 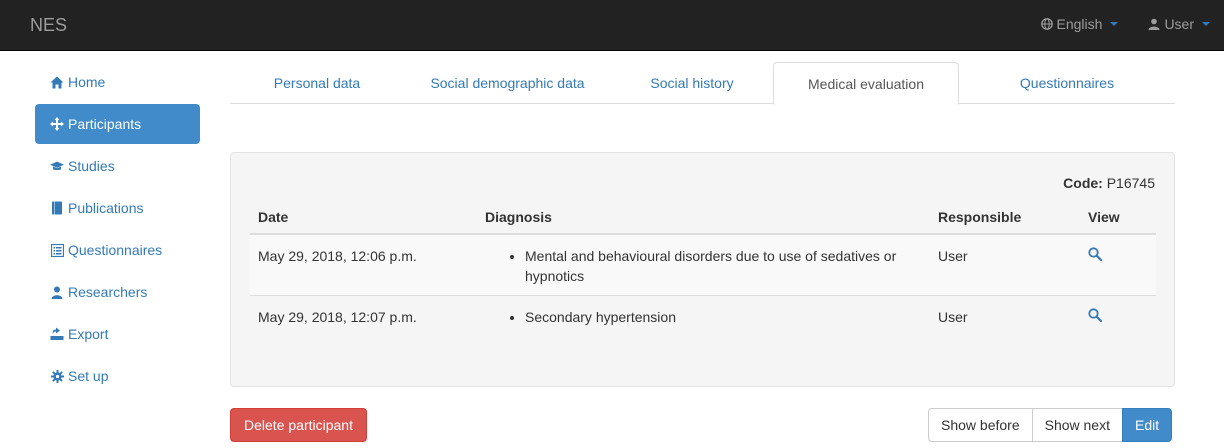 I want to click on top-navbar: NES English User, so click(x=612, y=25).